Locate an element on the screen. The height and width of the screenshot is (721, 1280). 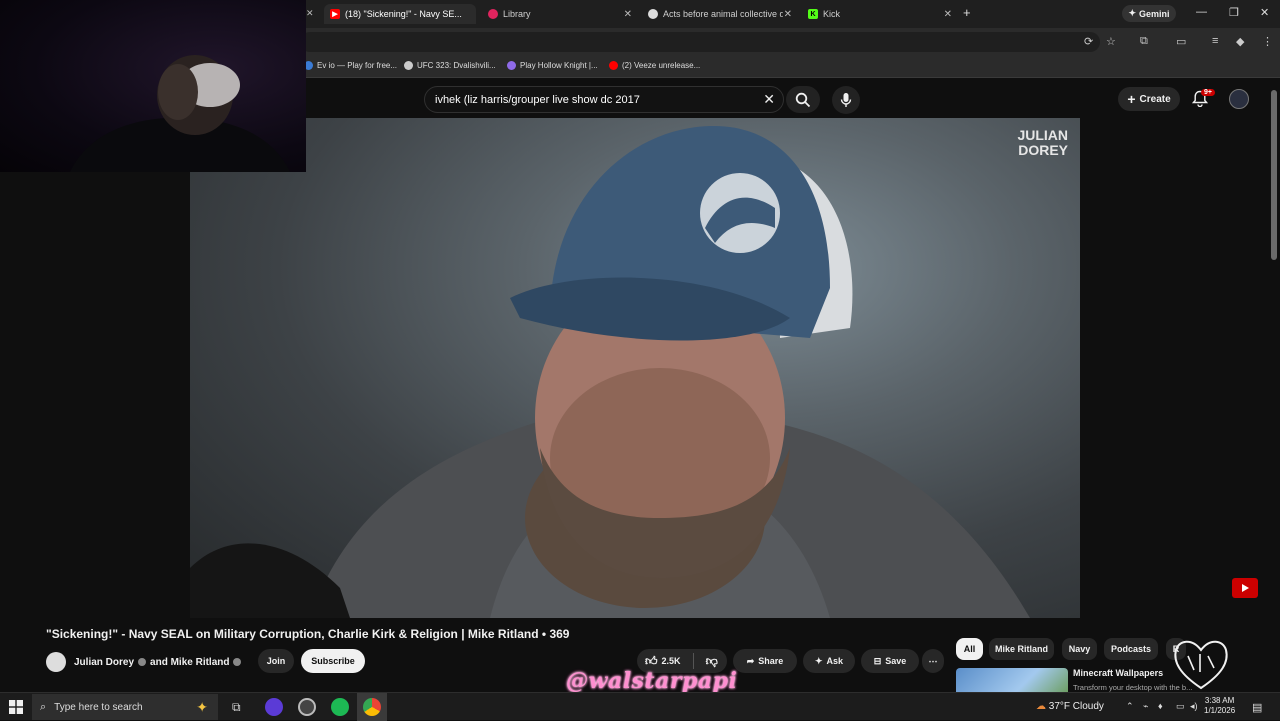
obs-app-icon is located at coordinates (307, 707).